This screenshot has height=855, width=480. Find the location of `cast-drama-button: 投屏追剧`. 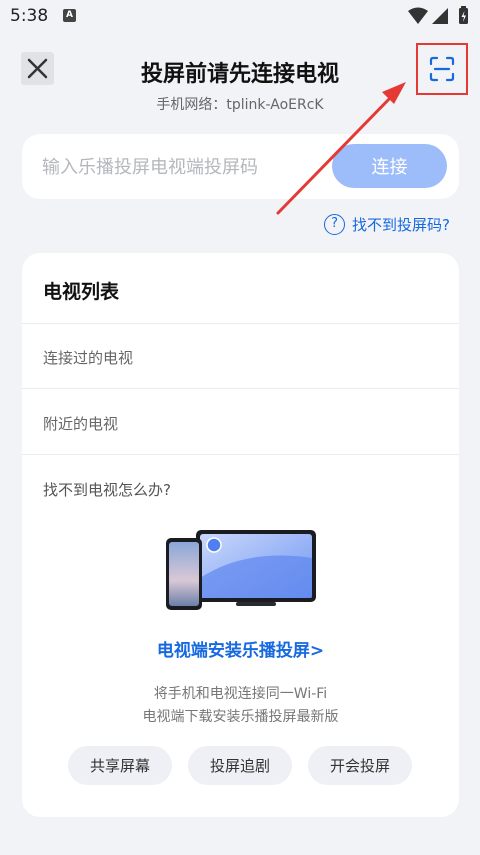

cast-drama-button: 投屏追剧 is located at coordinates (240, 765).